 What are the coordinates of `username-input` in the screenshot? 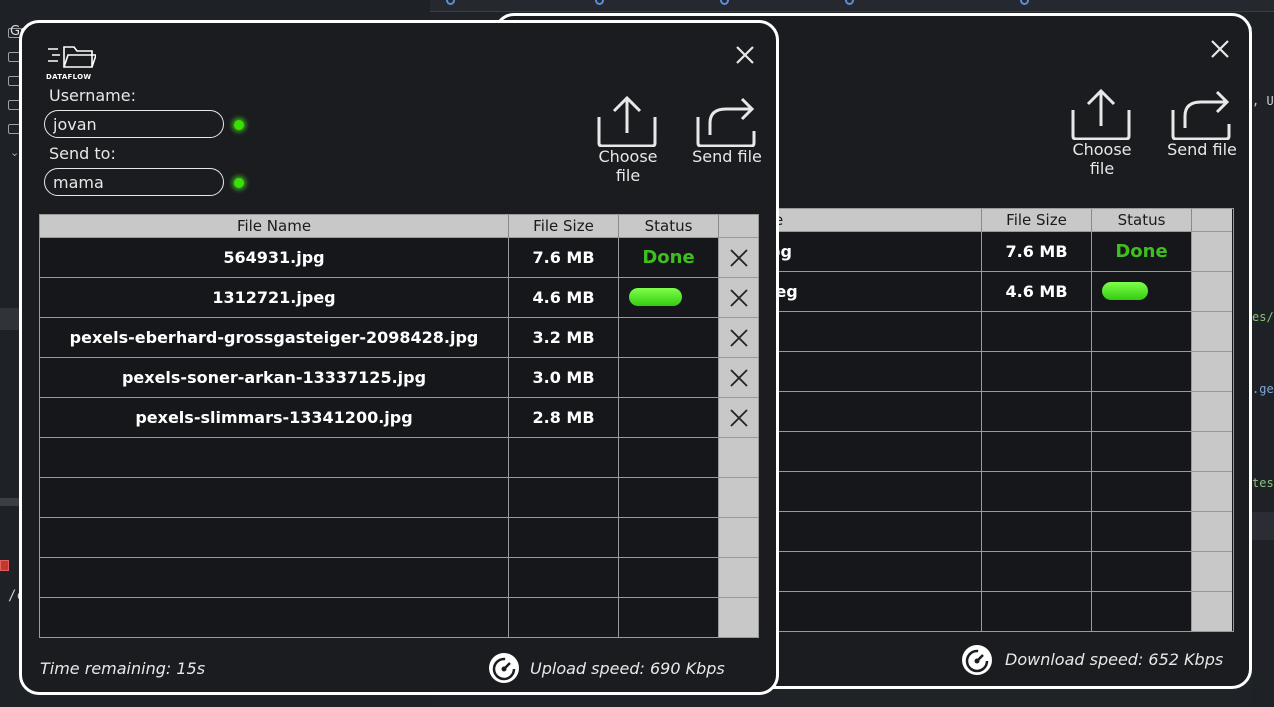 It's located at (134, 124).